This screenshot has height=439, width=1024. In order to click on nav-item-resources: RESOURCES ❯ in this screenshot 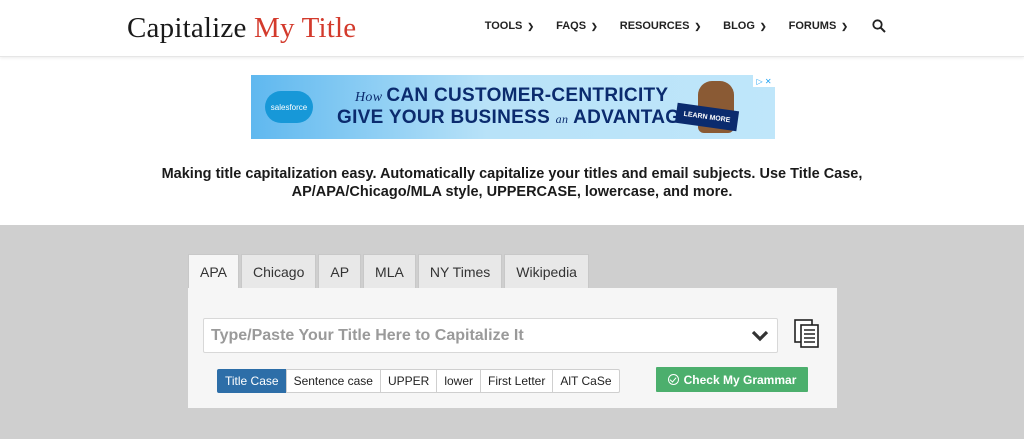, I will do `click(660, 26)`.